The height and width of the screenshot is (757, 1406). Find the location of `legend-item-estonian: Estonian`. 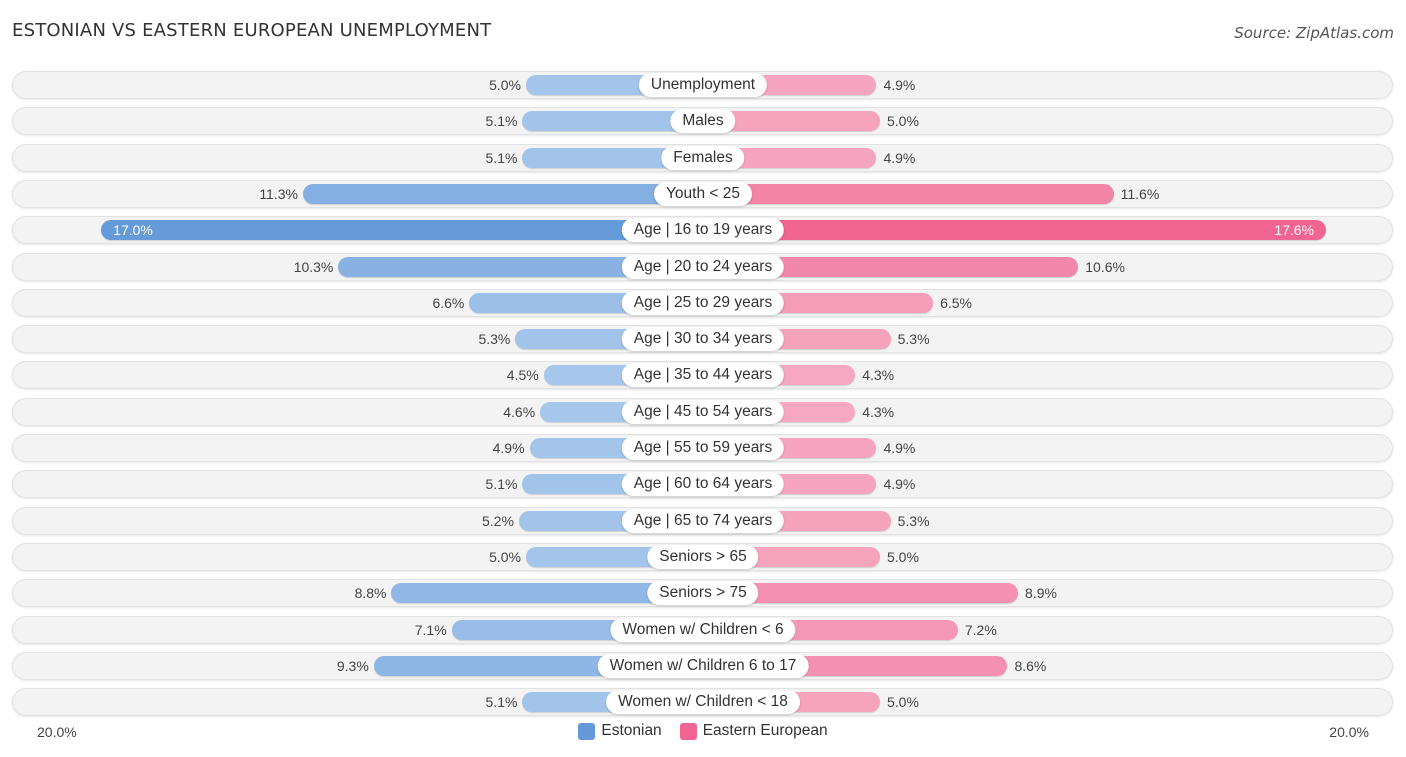

legend-item-estonian: Estonian is located at coordinates (620, 731).